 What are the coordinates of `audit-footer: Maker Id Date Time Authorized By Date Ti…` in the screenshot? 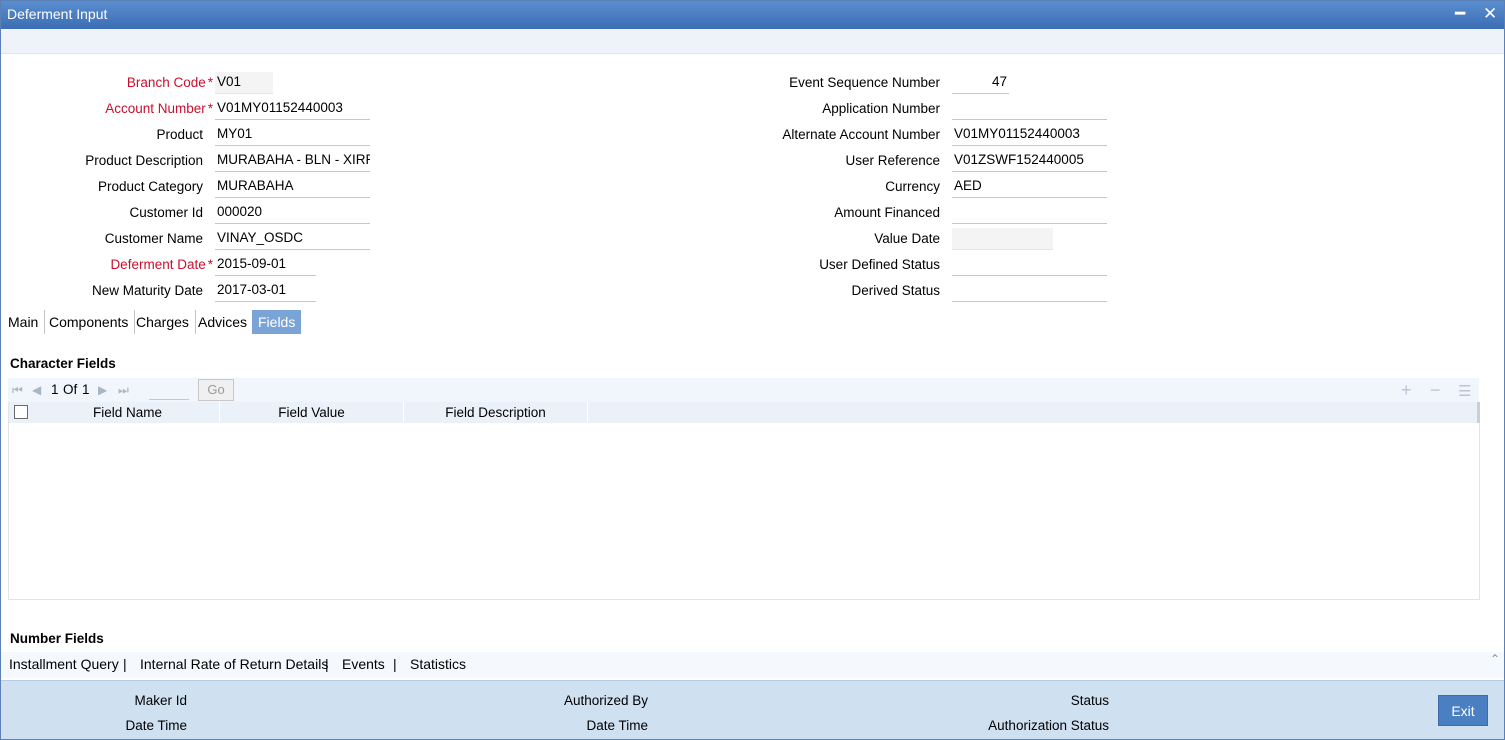 It's located at (752, 709).